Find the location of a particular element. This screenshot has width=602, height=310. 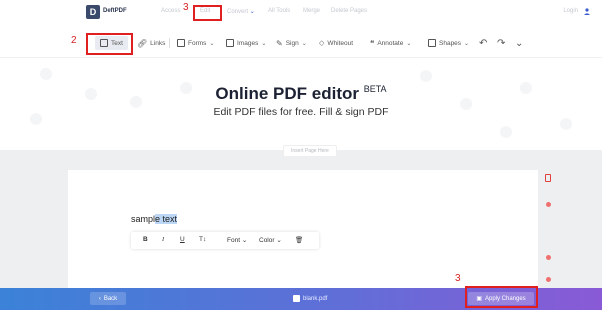

sign-tool-button: ✎ Sign ⌄ is located at coordinates (291, 43).